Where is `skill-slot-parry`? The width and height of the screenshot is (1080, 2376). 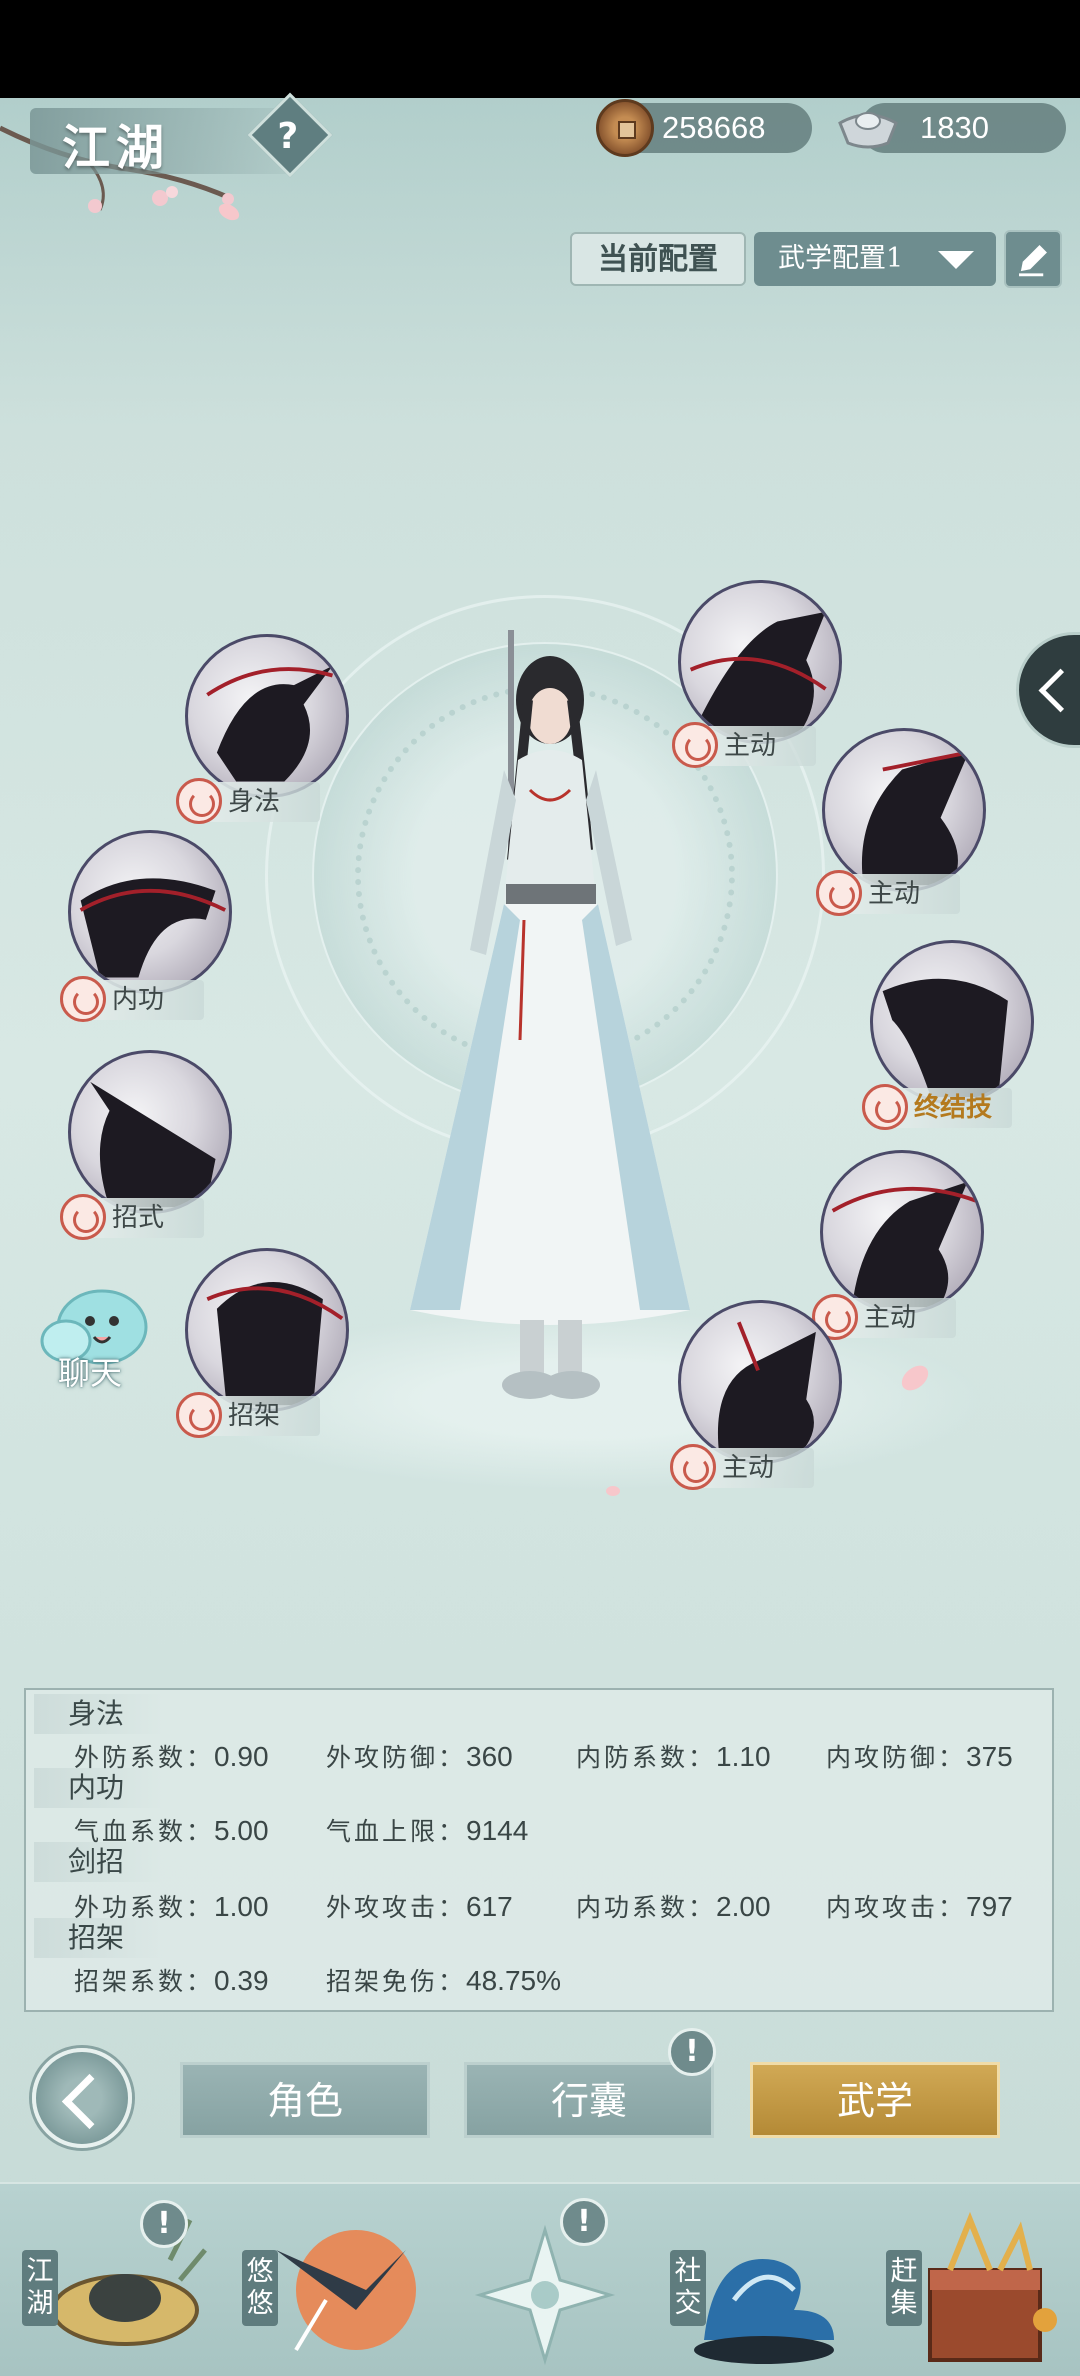 skill-slot-parry is located at coordinates (267, 1330).